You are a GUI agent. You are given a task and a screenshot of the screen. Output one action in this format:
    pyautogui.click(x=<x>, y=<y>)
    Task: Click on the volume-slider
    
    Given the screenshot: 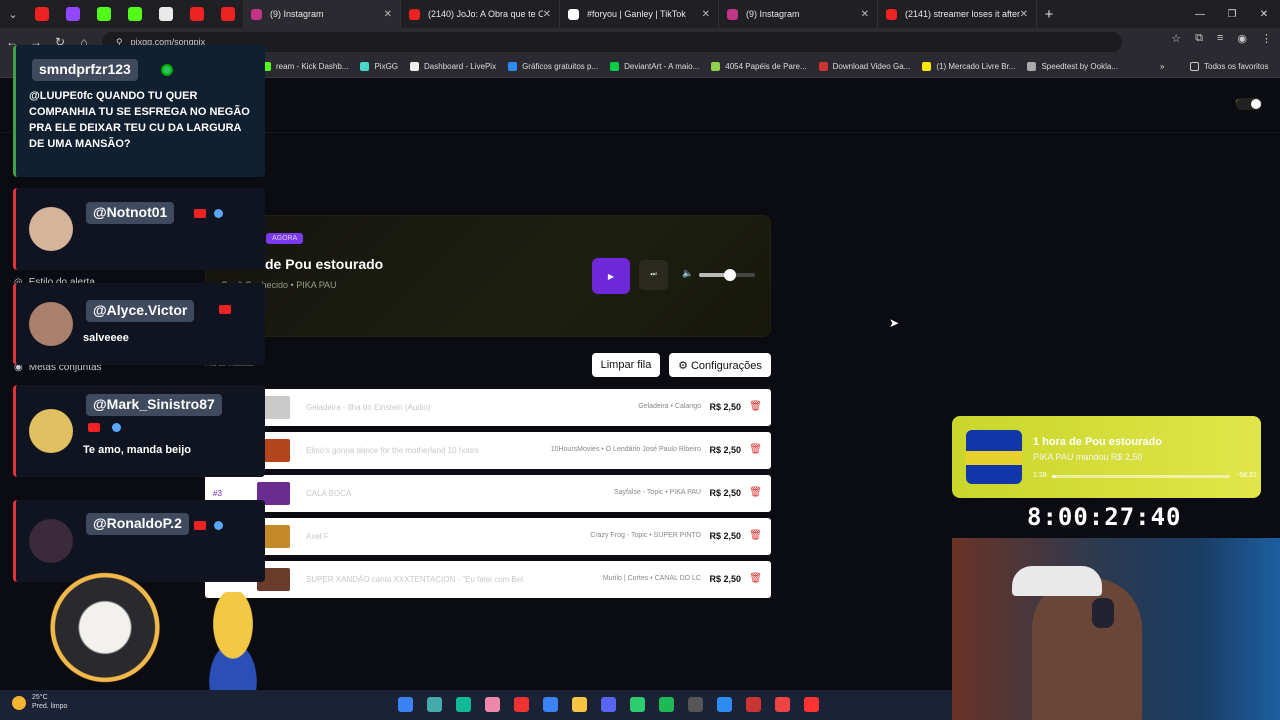 What is the action you would take?
    pyautogui.click(x=727, y=275)
    